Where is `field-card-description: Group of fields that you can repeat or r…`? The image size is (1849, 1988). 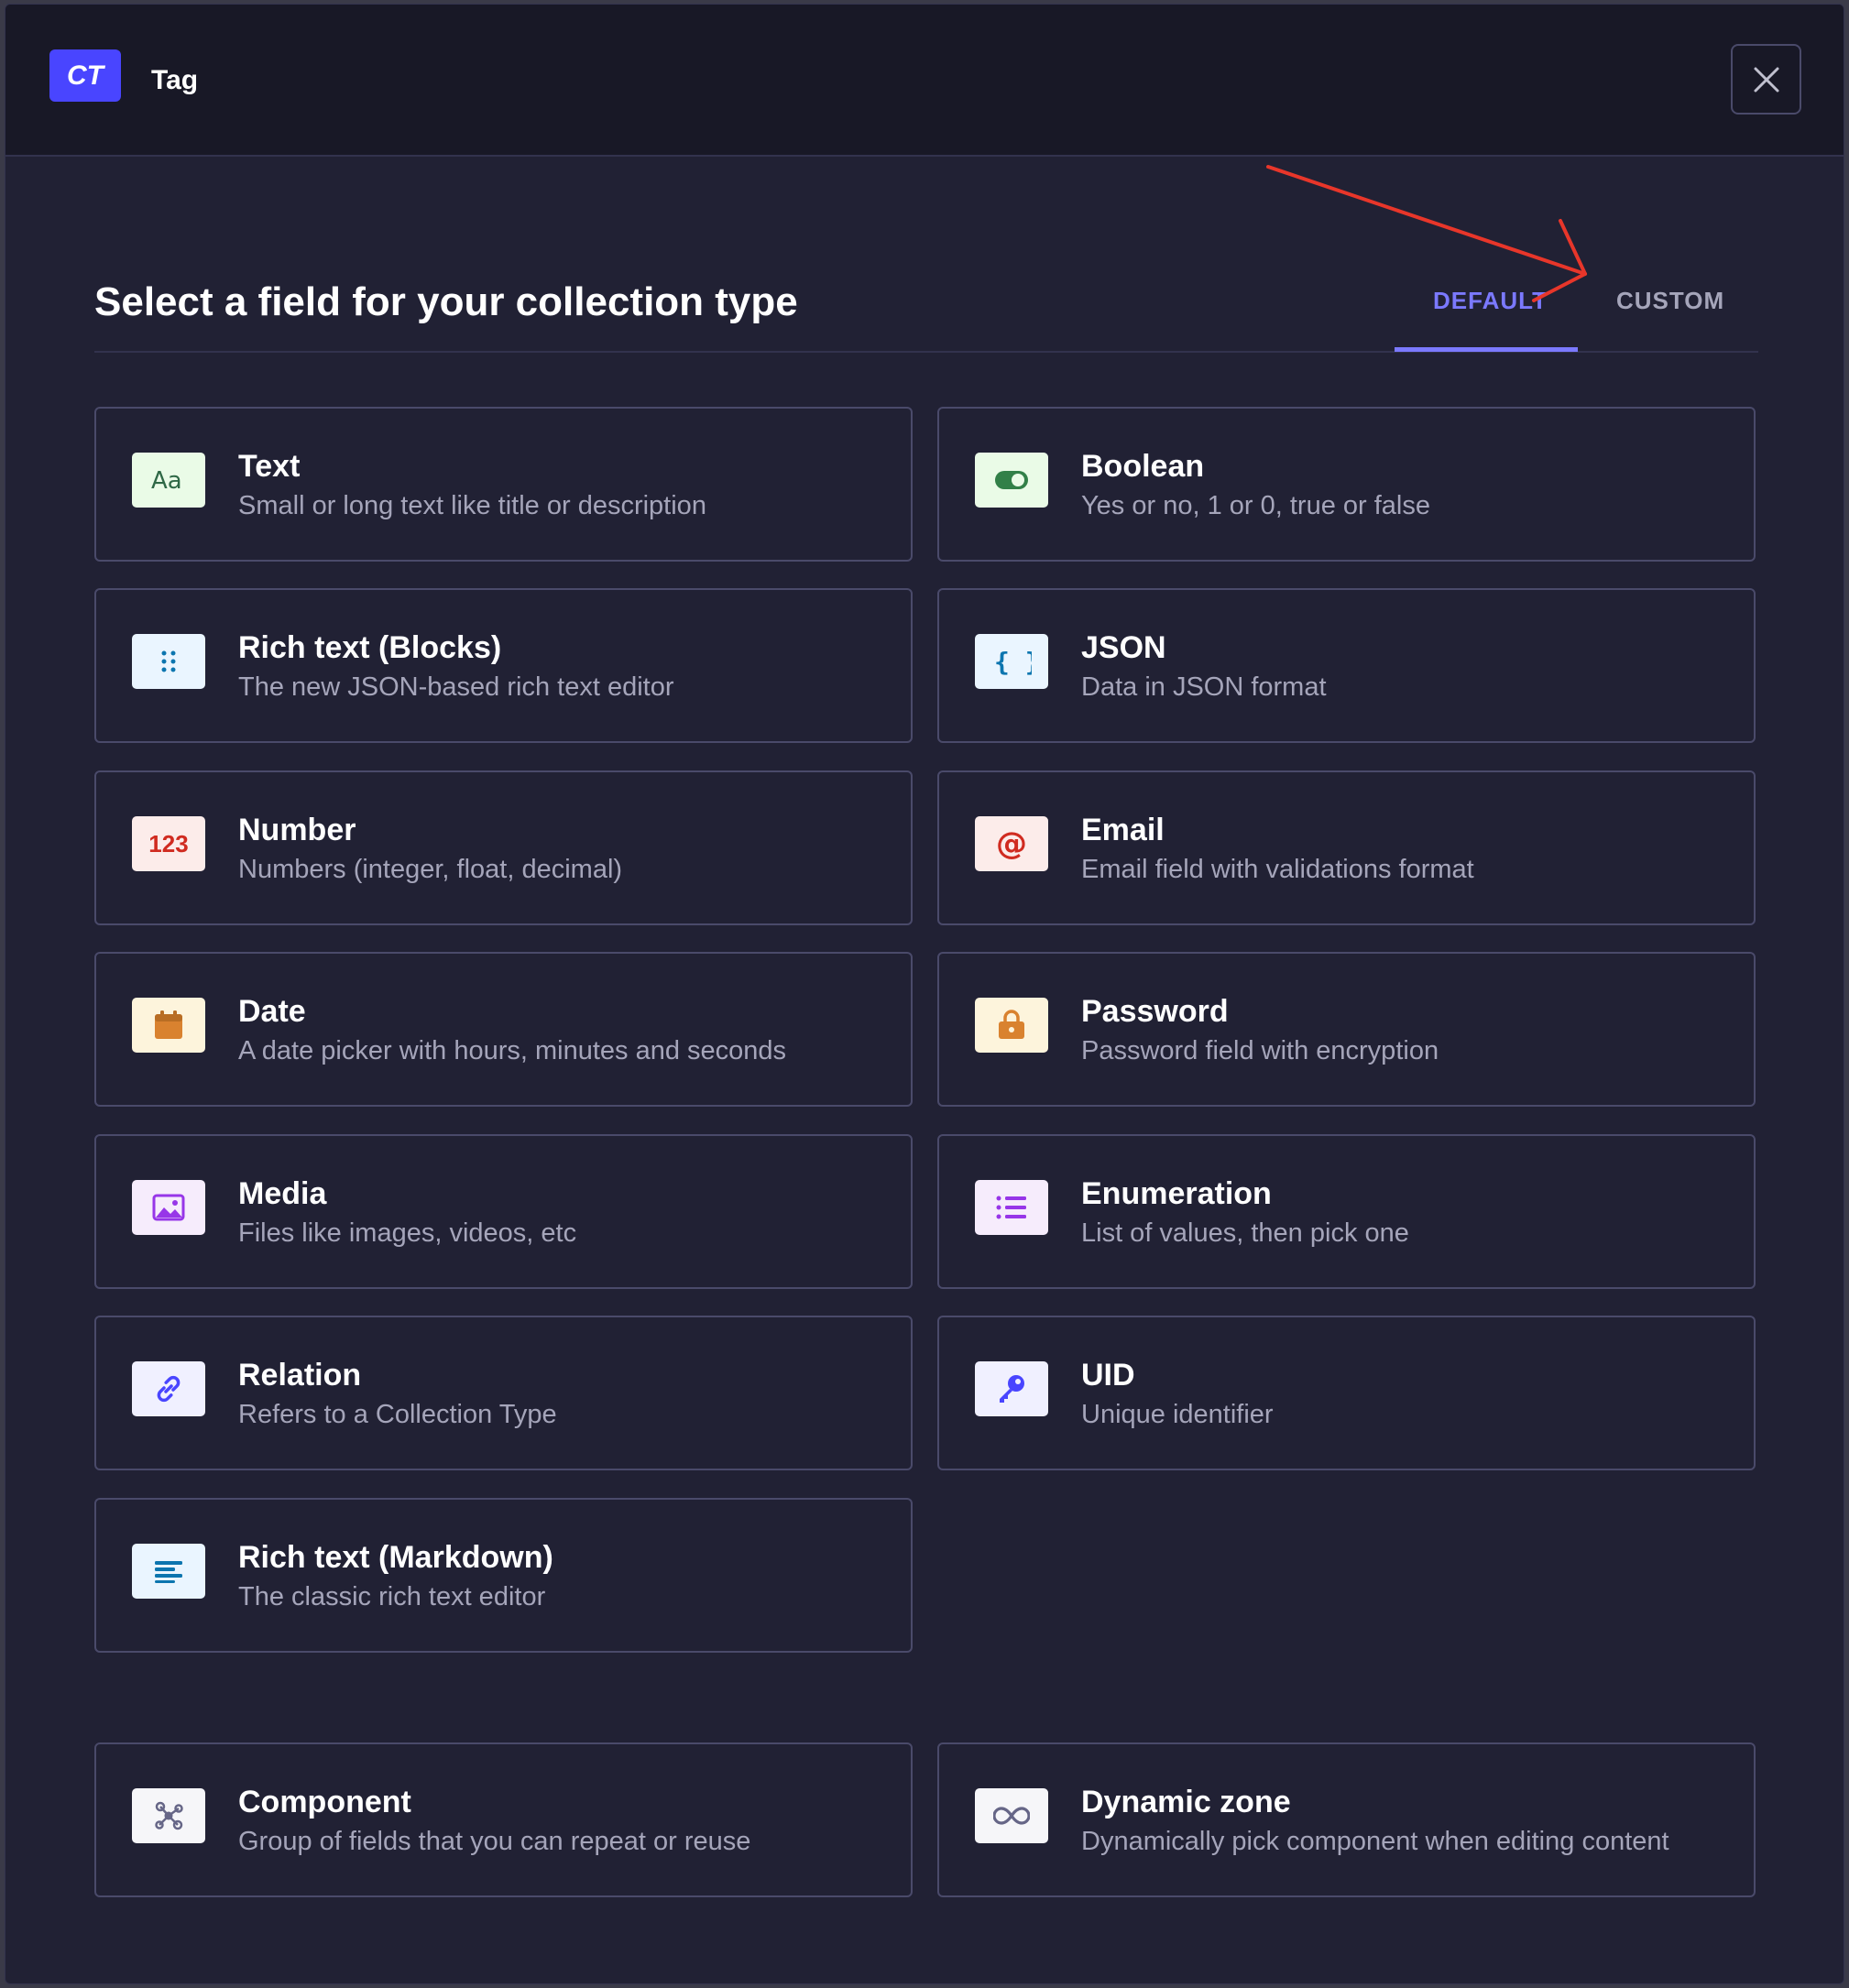 field-card-description: Group of fields that you can repeat or r… is located at coordinates (495, 1842).